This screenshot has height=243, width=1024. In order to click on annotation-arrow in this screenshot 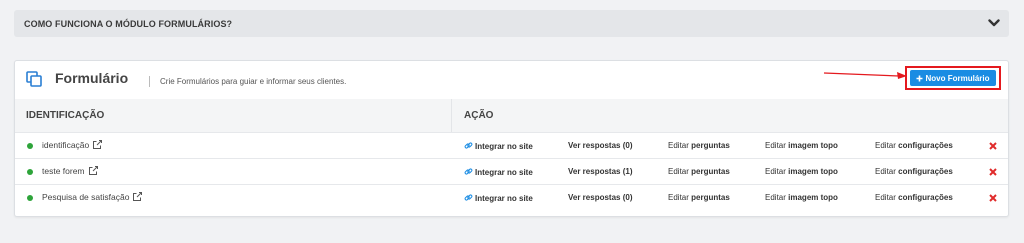, I will do `click(865, 75)`.